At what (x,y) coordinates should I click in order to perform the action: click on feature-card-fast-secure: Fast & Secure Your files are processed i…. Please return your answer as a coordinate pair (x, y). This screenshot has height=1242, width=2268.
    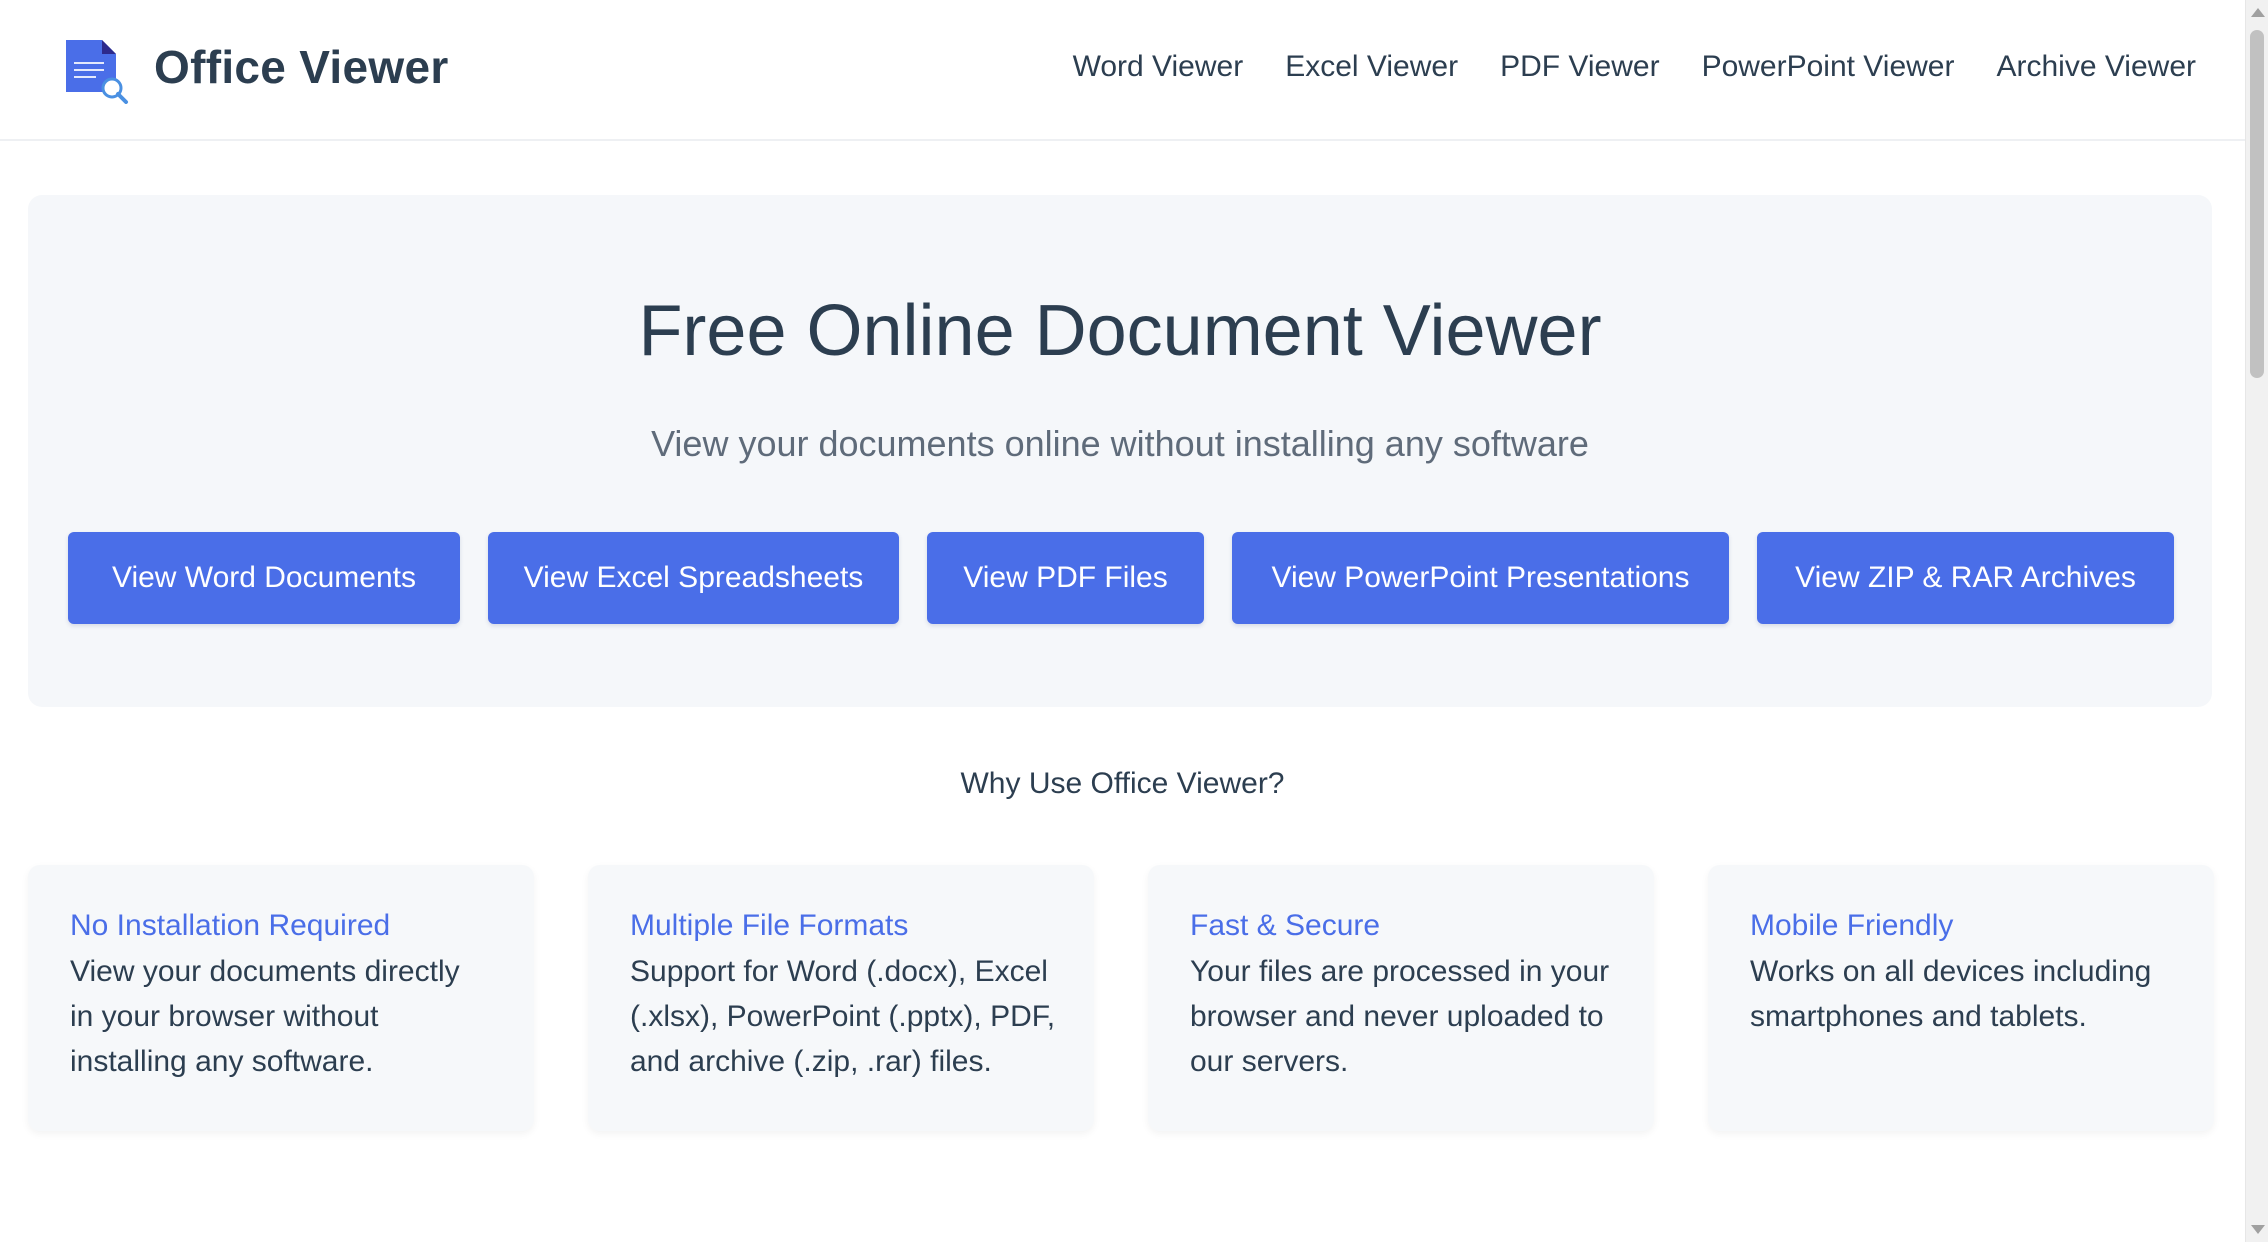
    Looking at the image, I should click on (1401, 998).